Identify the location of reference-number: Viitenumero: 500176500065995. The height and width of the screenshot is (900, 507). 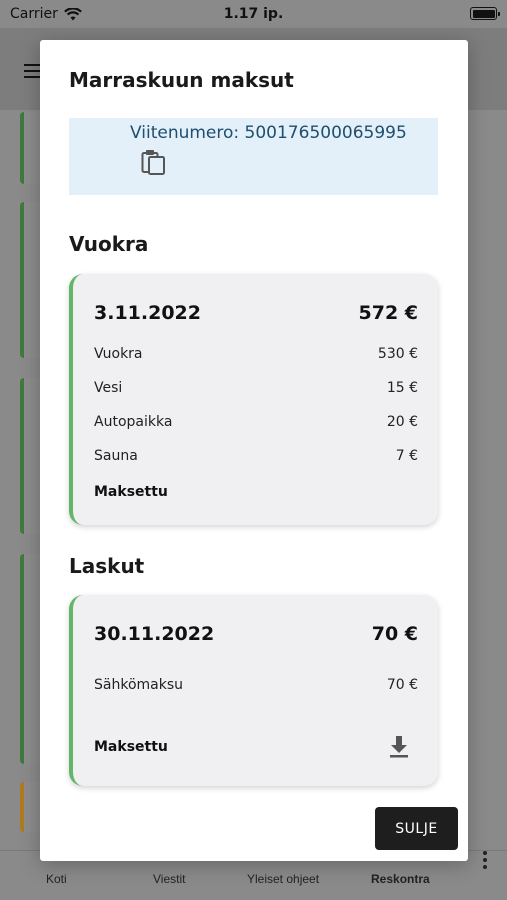
(268, 133).